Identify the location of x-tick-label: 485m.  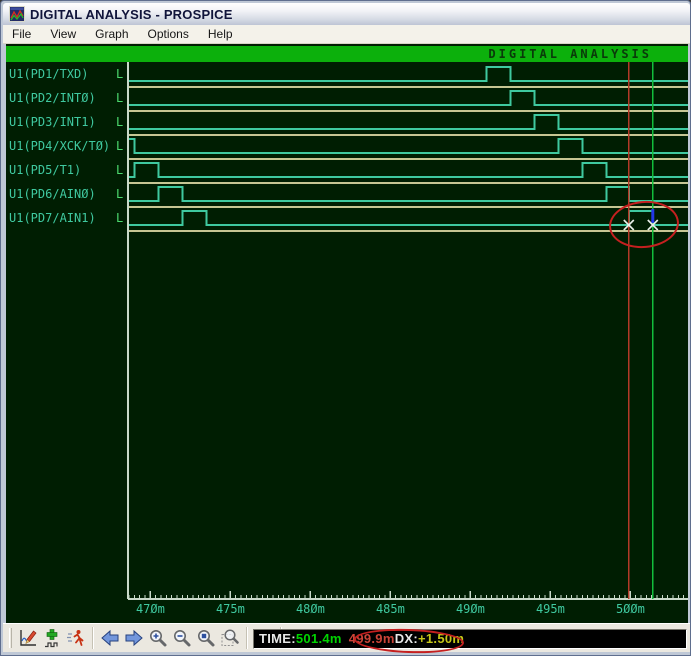
(390, 609).